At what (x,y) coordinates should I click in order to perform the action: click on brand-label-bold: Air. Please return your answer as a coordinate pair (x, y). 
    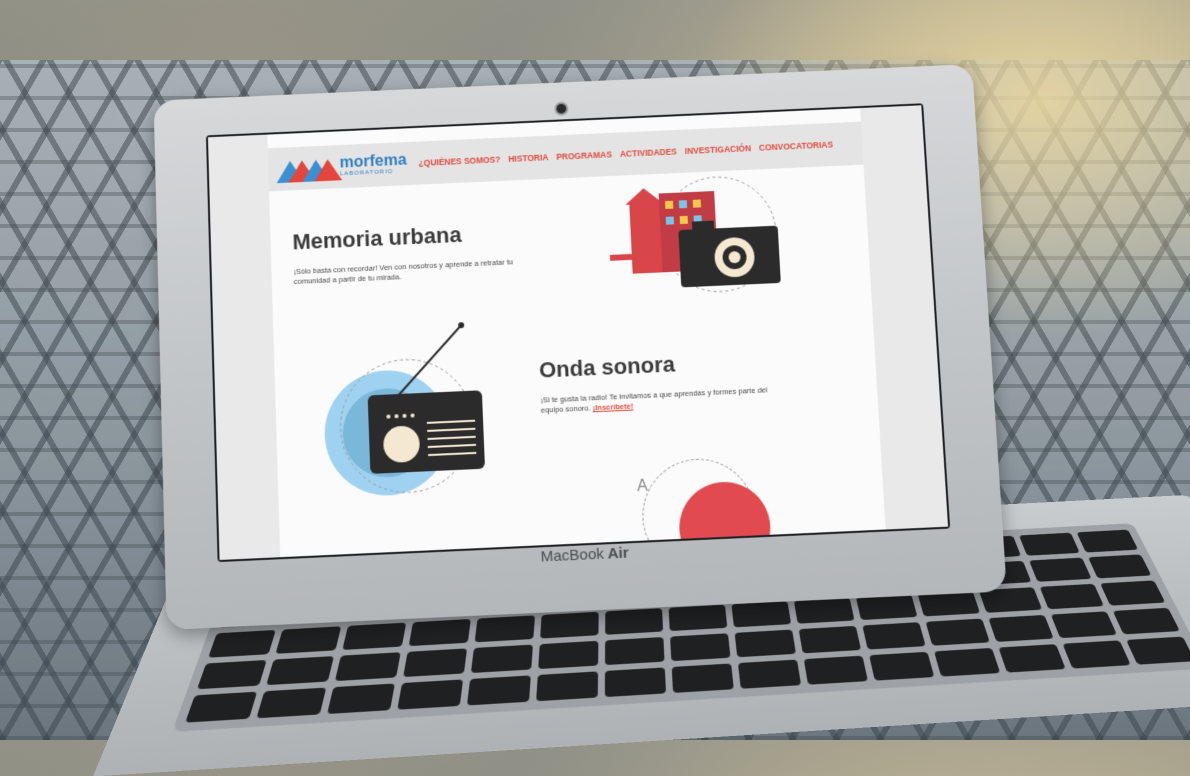
    Looking at the image, I should click on (616, 553).